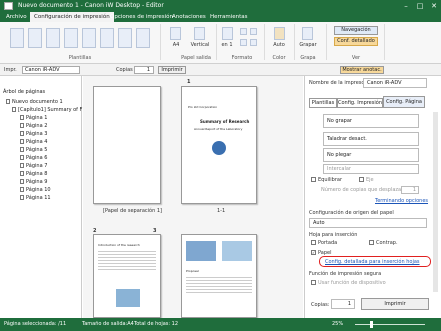 The height and width of the screenshot is (331, 441). Describe the element at coordinates (218, 129) in the screenshot. I see `doc-subtitle: Annual Report of the Laboratory` at that location.